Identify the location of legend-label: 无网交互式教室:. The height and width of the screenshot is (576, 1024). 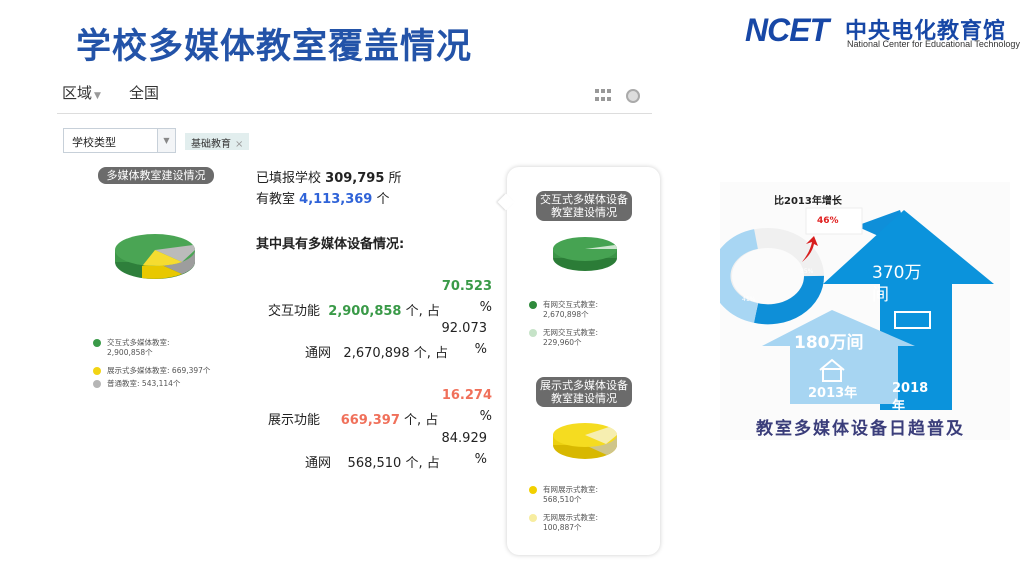
(571, 332).